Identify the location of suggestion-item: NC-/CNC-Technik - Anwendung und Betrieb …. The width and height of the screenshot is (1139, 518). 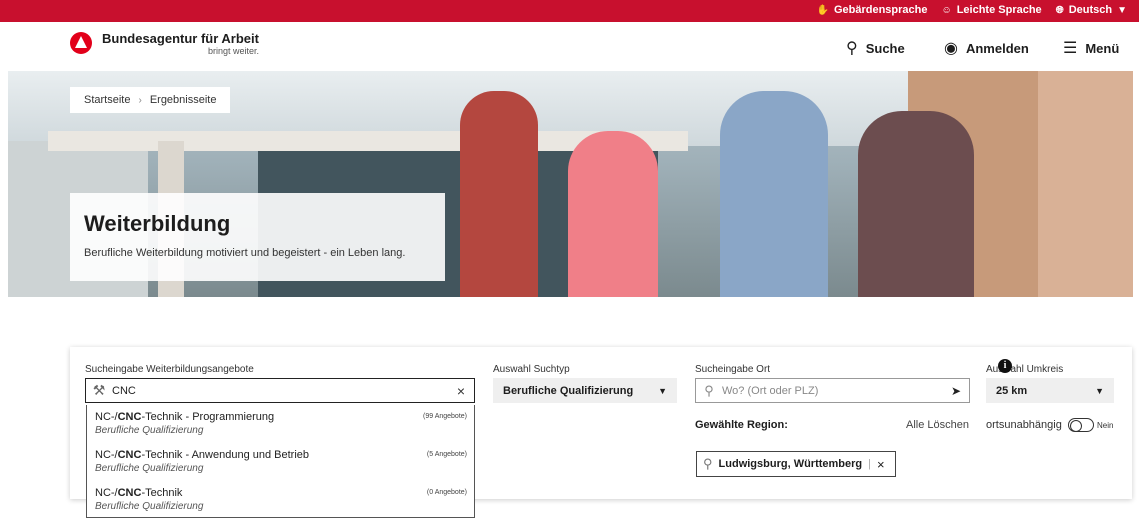
(281, 465).